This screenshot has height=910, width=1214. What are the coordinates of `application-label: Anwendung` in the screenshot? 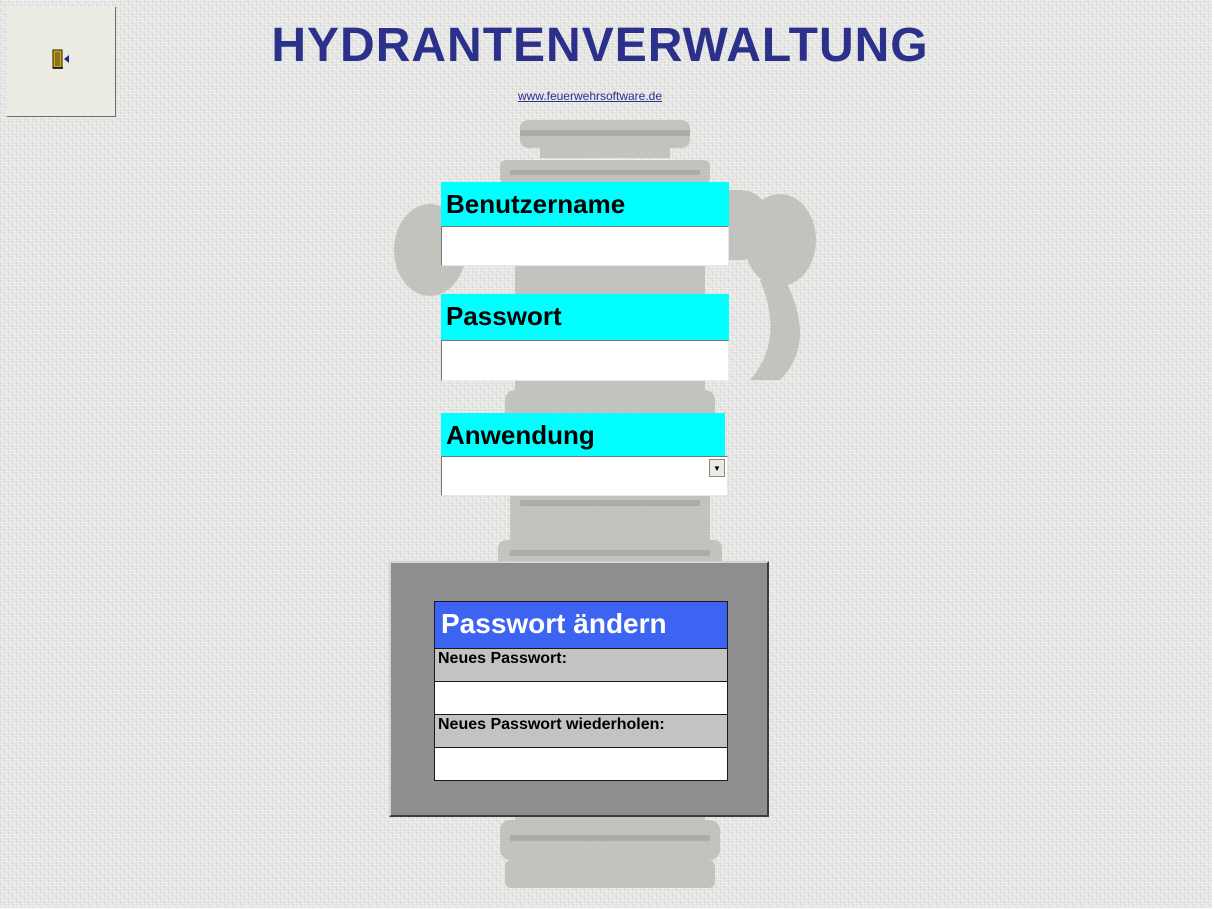 It's located at (583, 435).